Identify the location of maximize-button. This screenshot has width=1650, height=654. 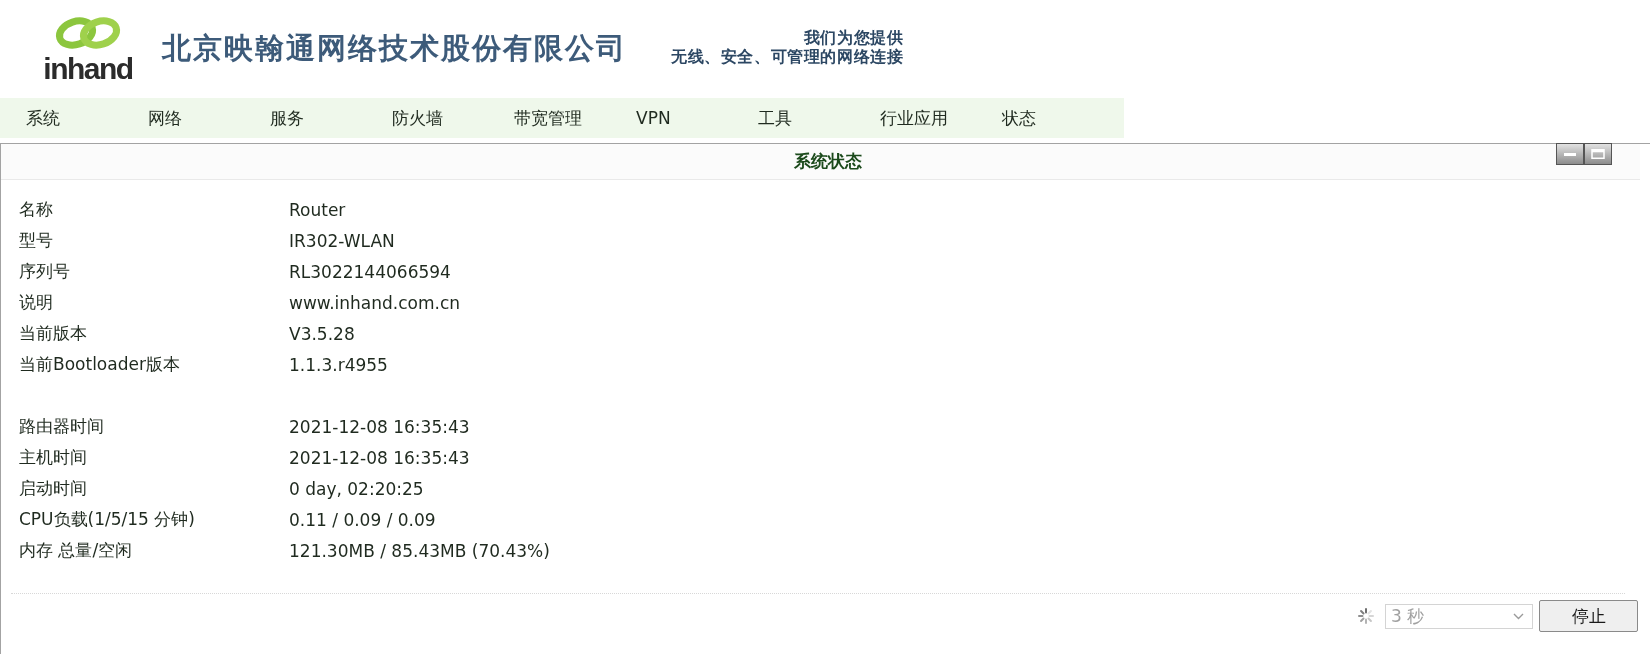
(1598, 154).